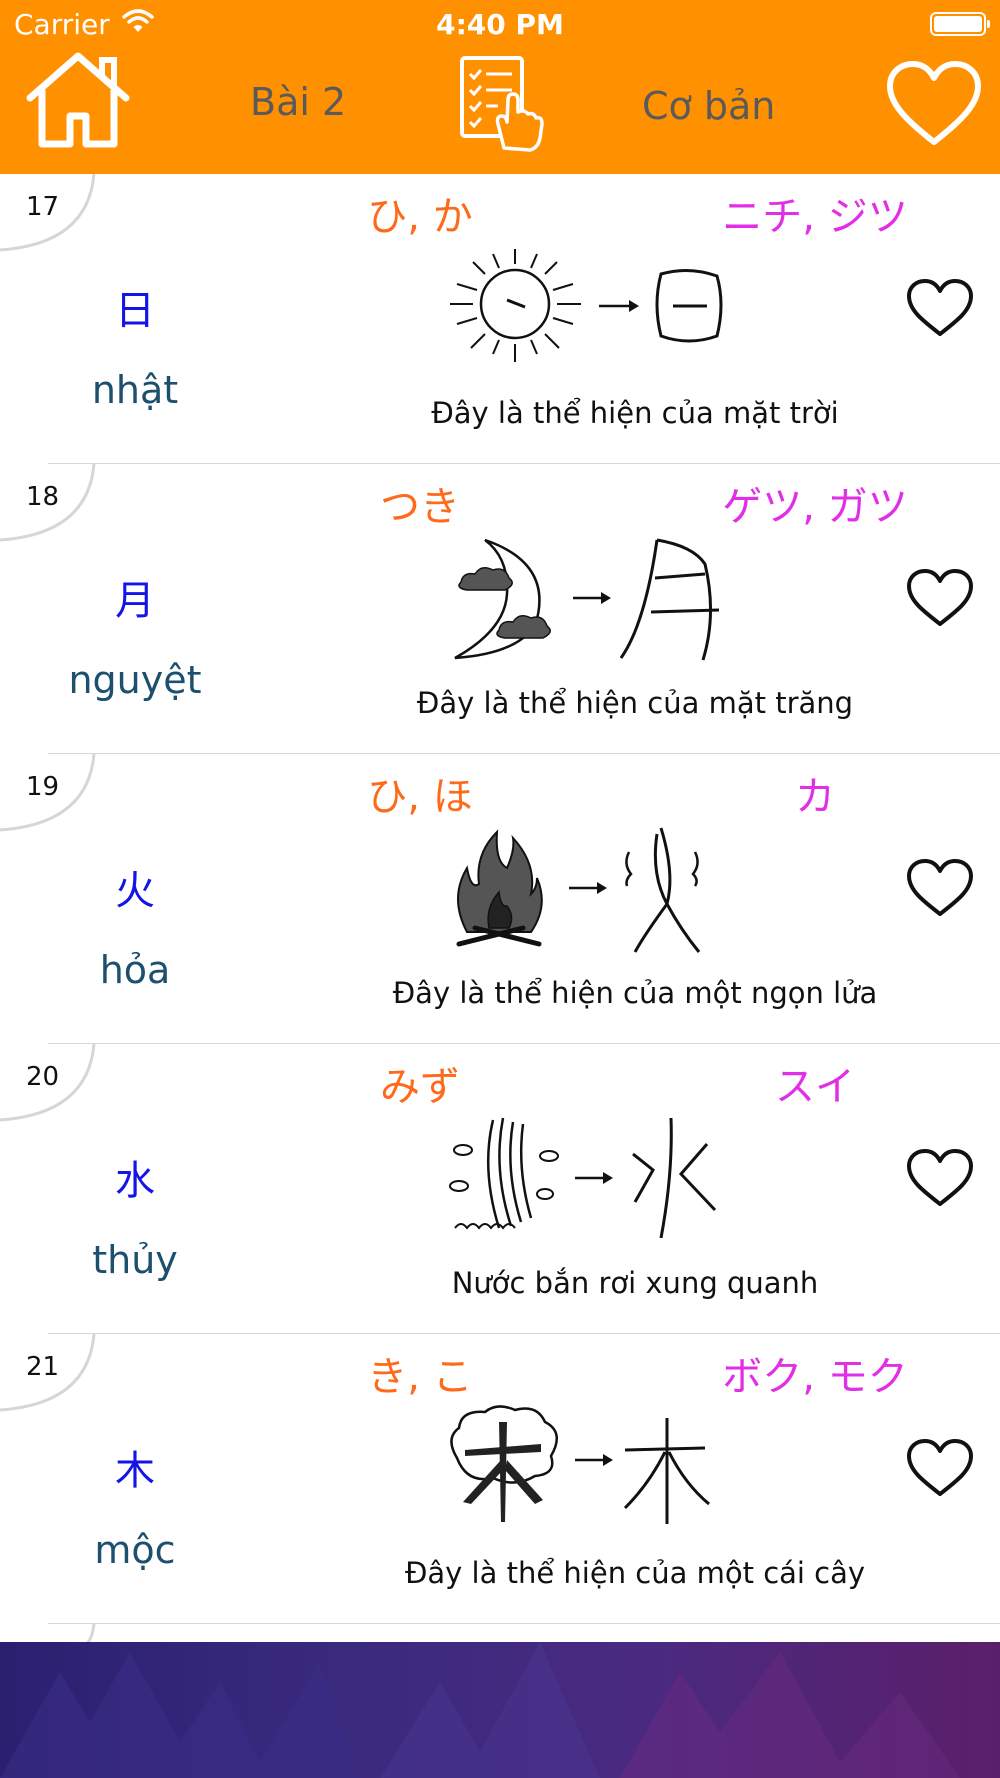  Describe the element at coordinates (815, 1377) in the screenshot. I see `on-reading: ボク, モク` at that location.